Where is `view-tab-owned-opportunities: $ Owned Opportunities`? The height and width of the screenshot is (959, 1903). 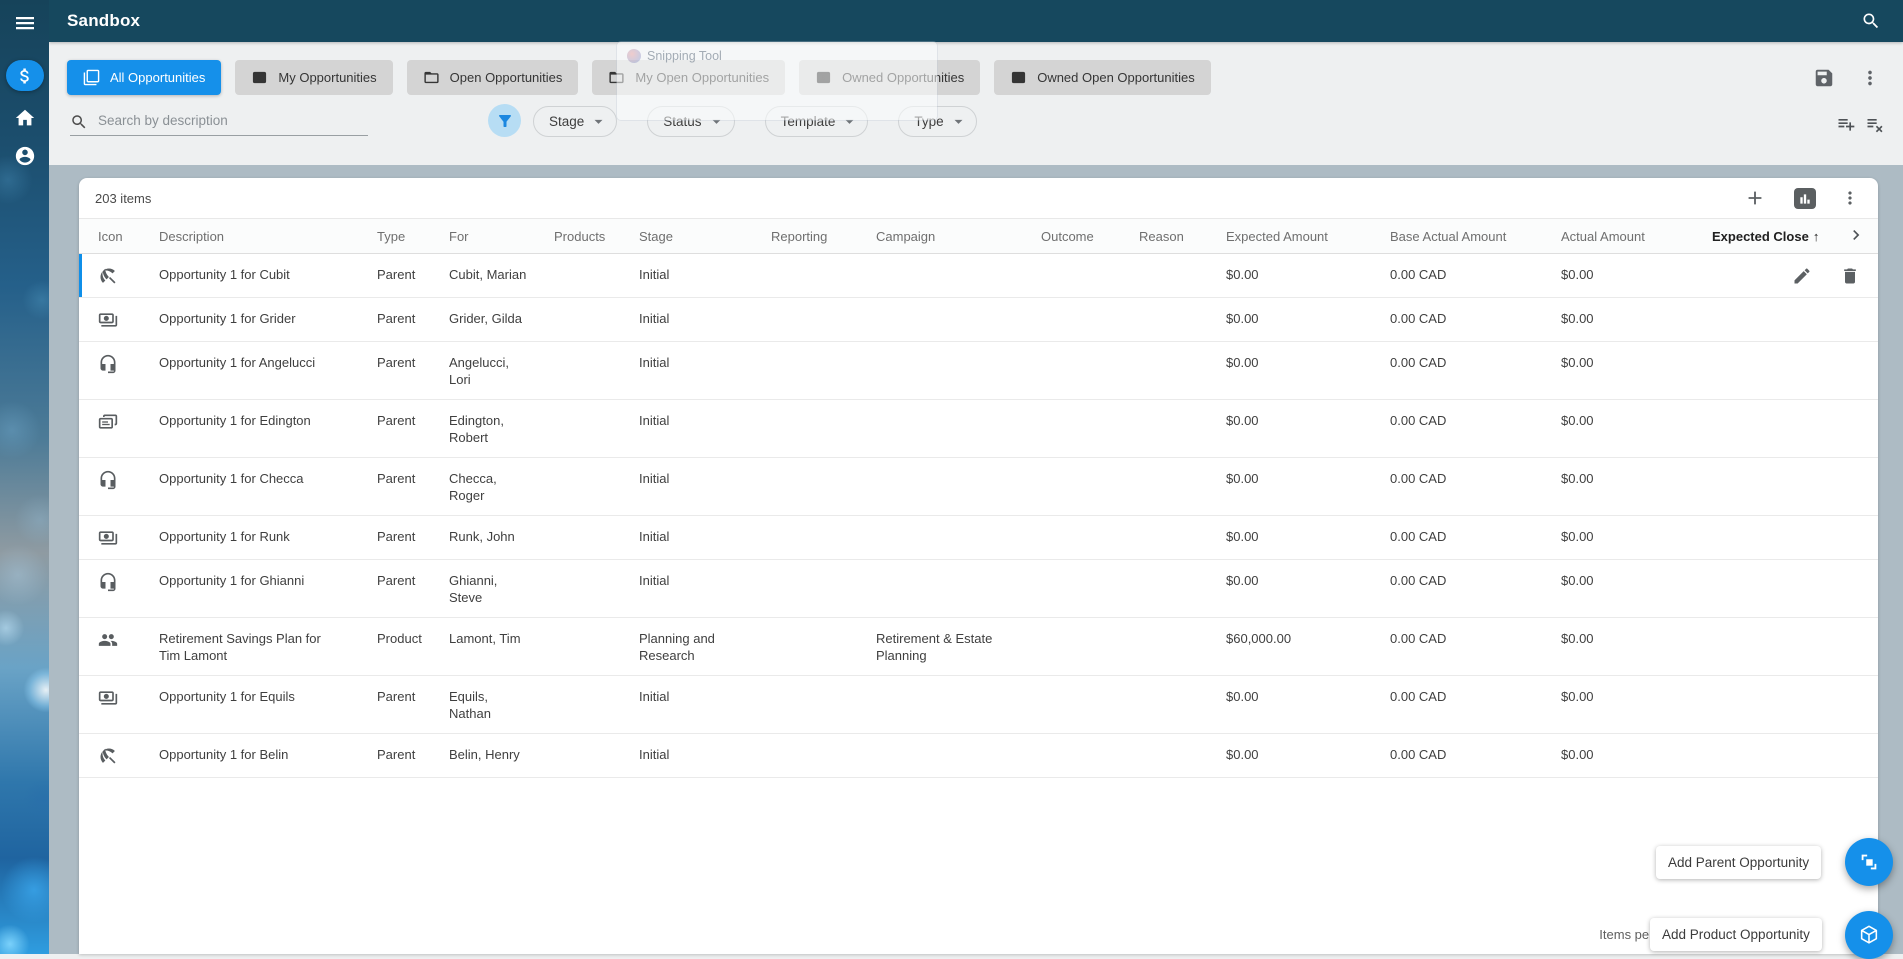
view-tab-owned-opportunities: $ Owned Opportunities is located at coordinates (890, 77).